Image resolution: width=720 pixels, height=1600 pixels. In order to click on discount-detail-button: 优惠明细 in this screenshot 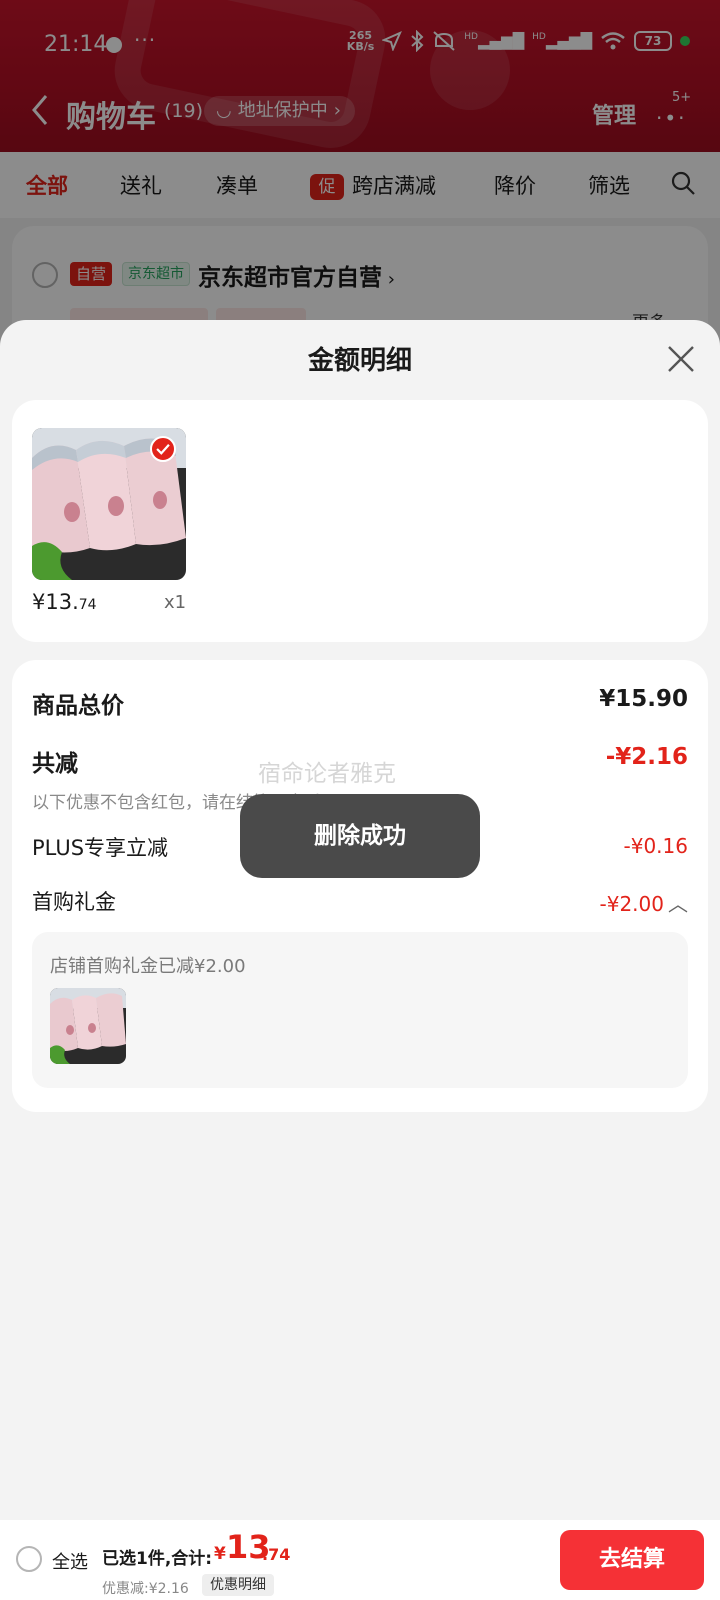, I will do `click(238, 1585)`.